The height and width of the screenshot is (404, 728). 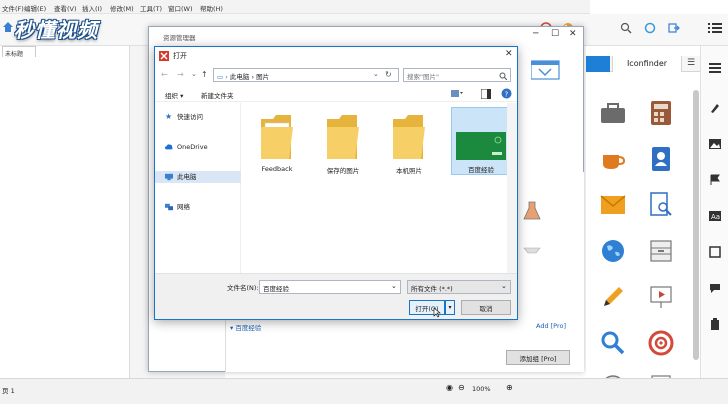 What do you see at coordinates (394, 286) in the screenshot?
I see `filename-dropdown-icon: ⌄` at bounding box center [394, 286].